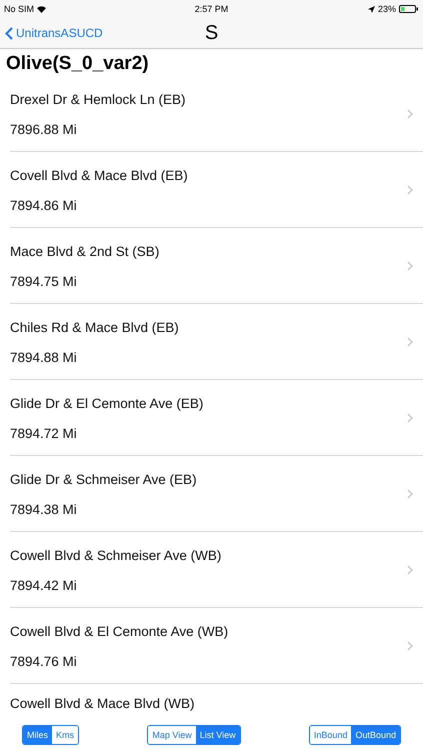 Image resolution: width=423 pixels, height=750 pixels. Describe the element at coordinates (216, 190) in the screenshot. I see `stop-row: Covell Blvd & Mace Blvd (EB) 7894.86 Mi` at that location.